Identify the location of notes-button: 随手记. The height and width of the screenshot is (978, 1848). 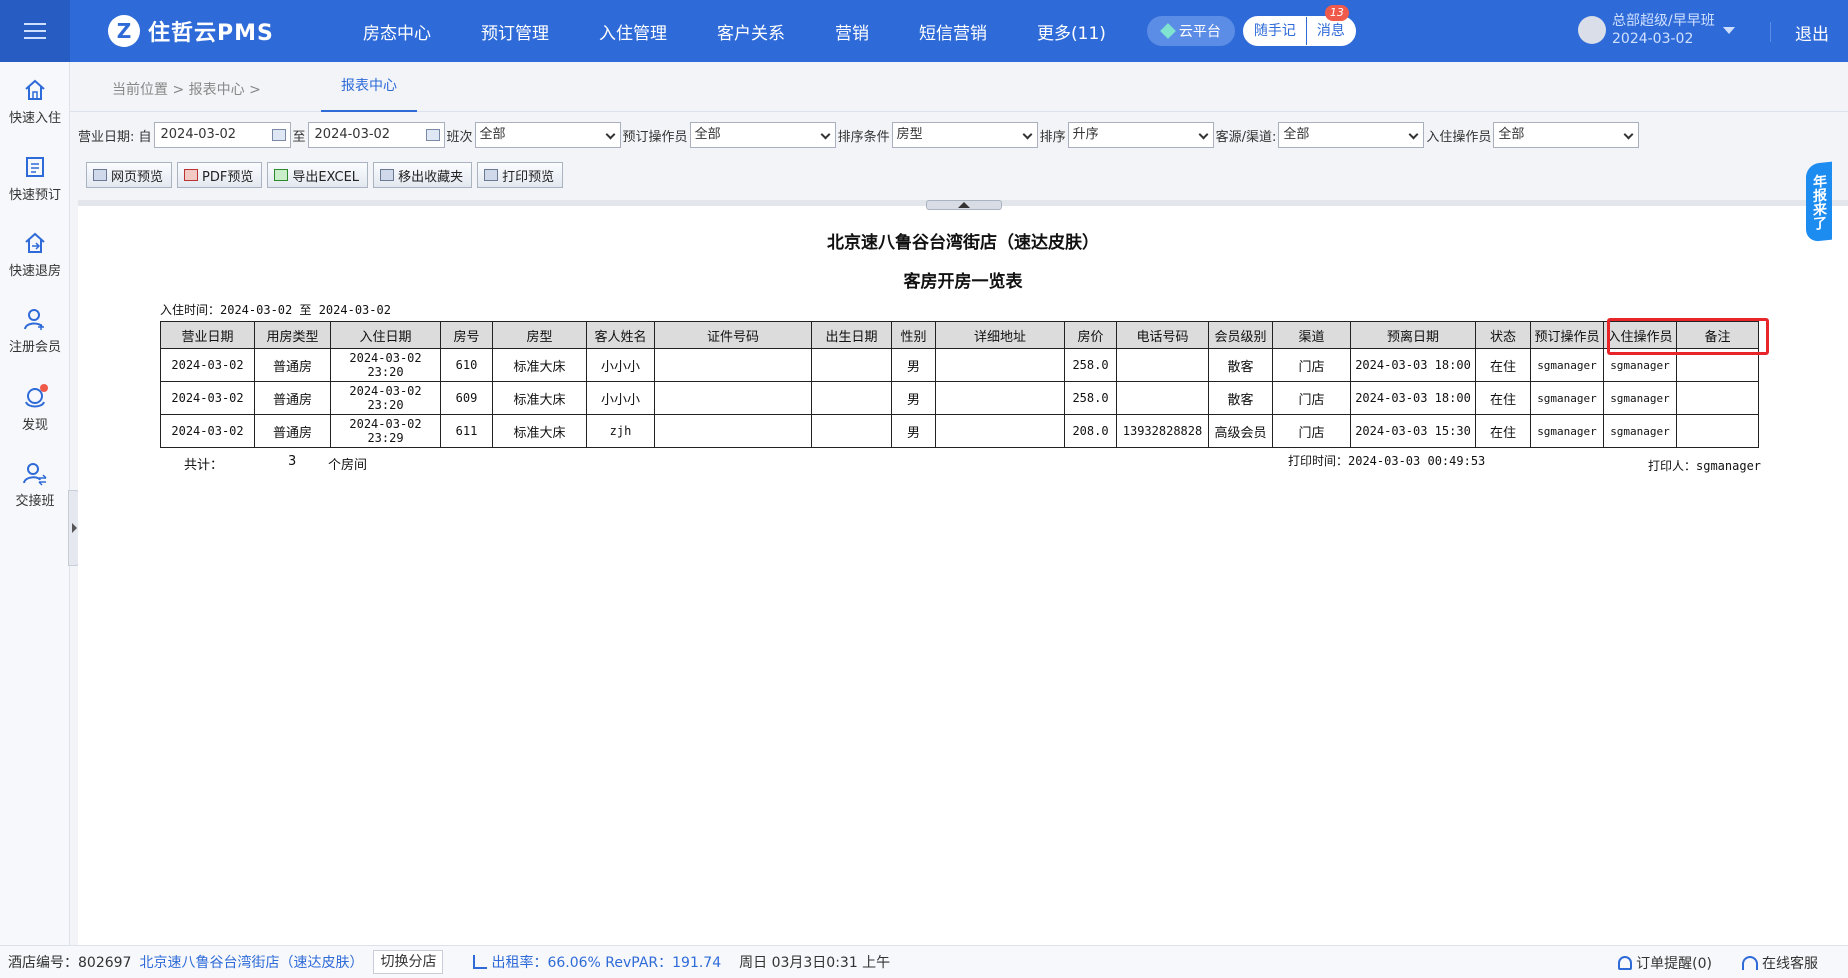
(1275, 31).